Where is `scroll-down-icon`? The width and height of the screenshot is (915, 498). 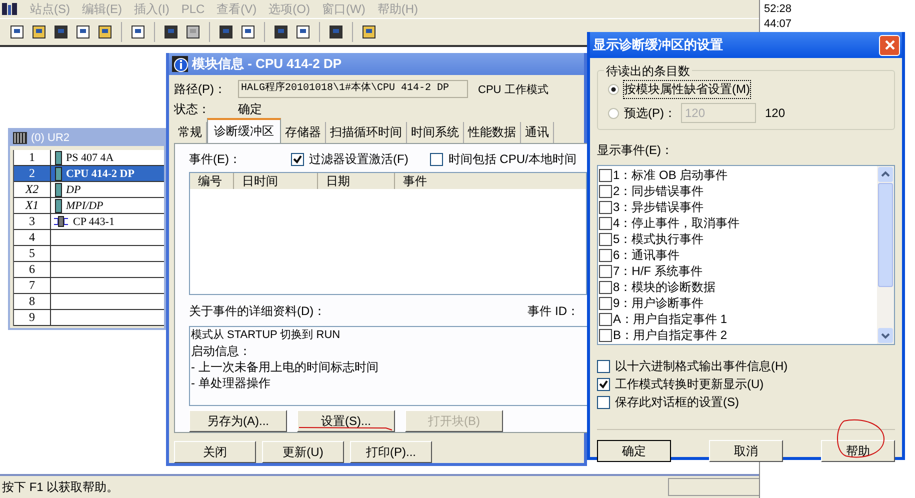
scroll-down-icon is located at coordinates (885, 335).